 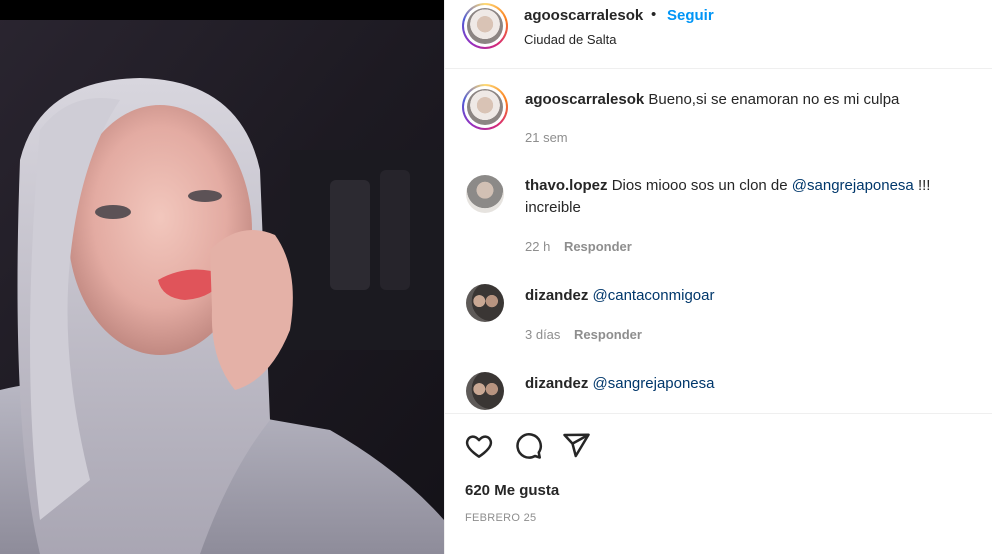 What do you see at coordinates (501, 518) in the screenshot?
I see `post-date: FEBRERO 25` at bounding box center [501, 518].